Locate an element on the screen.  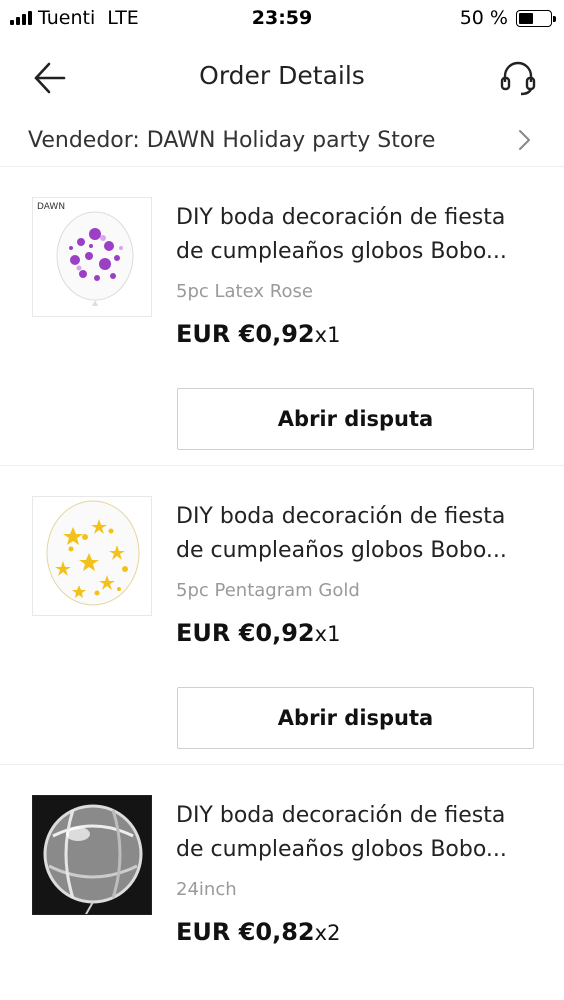
header: Order Details is located at coordinates (282, 75).